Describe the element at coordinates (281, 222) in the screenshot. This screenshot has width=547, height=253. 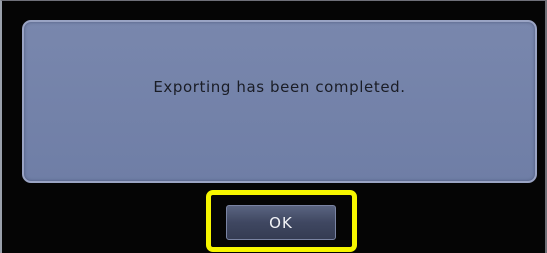
I see `ok-button: OK` at that location.